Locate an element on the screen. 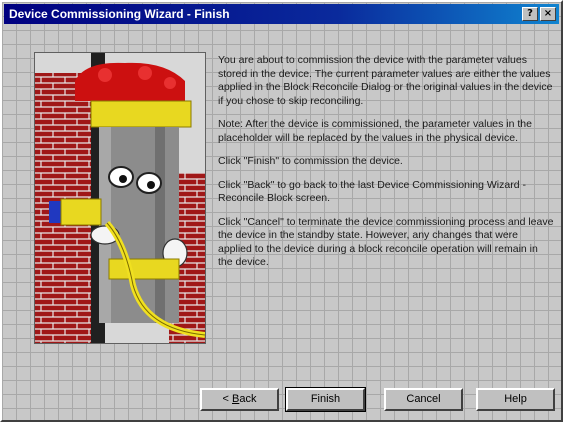  yellow-collar is located at coordinates (141, 114).